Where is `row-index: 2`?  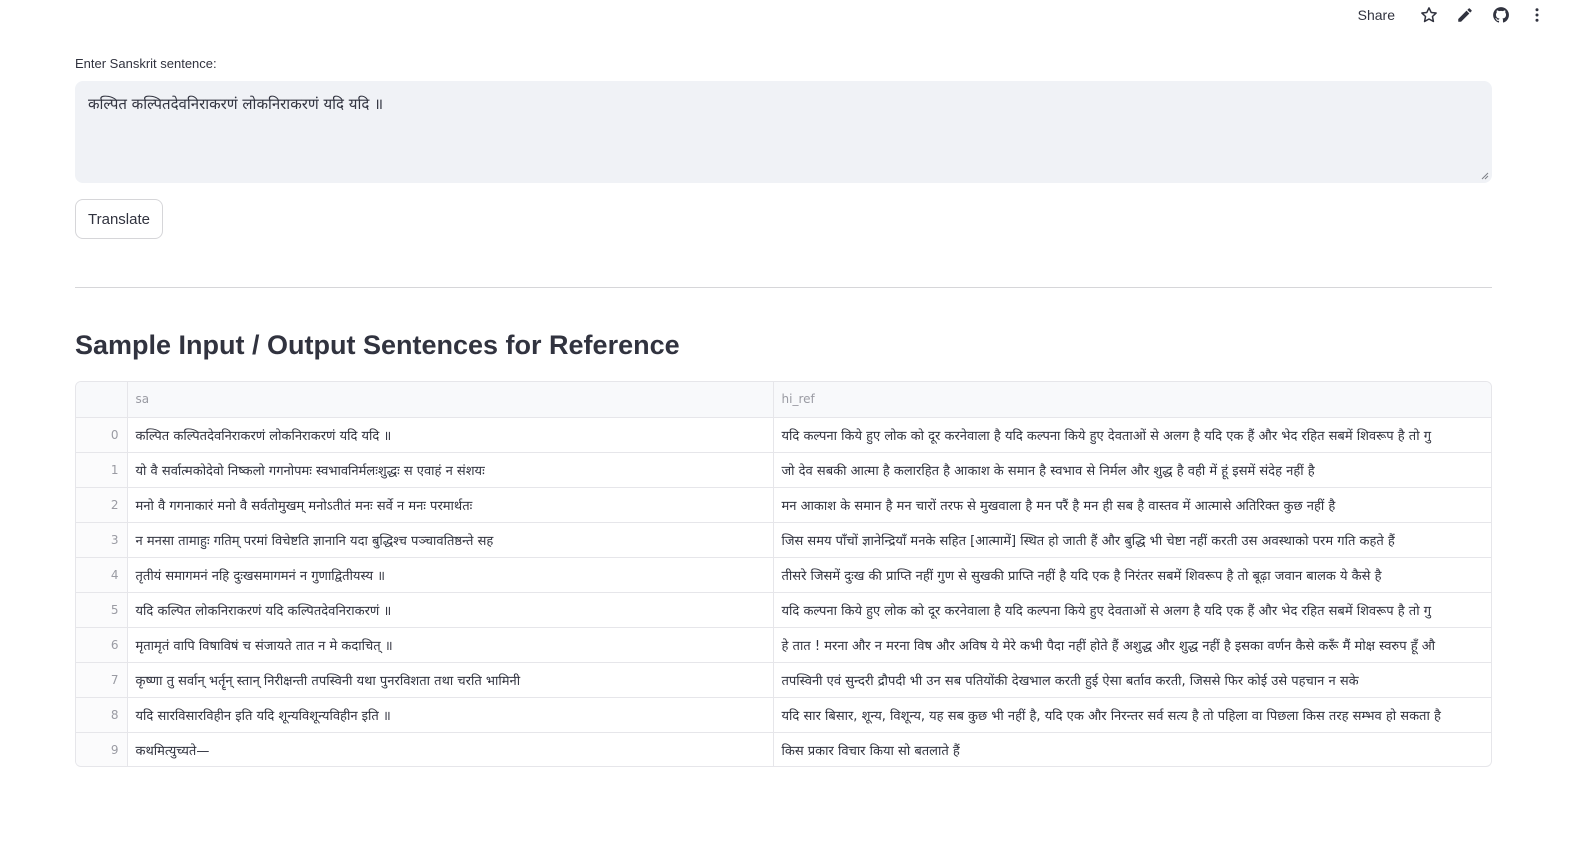 row-index: 2 is located at coordinates (102, 505).